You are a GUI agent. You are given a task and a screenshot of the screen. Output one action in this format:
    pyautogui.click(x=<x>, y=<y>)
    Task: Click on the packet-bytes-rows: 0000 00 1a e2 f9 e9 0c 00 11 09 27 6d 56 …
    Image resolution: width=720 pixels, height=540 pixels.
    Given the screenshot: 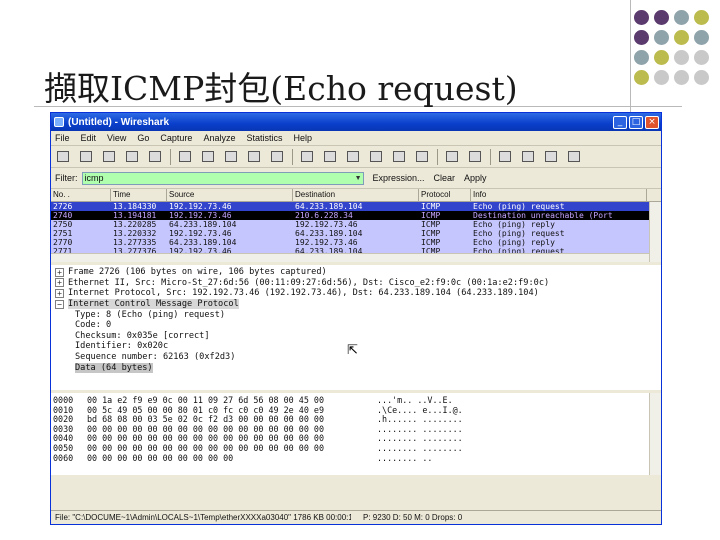 What is the action you would take?
    pyautogui.click(x=356, y=429)
    